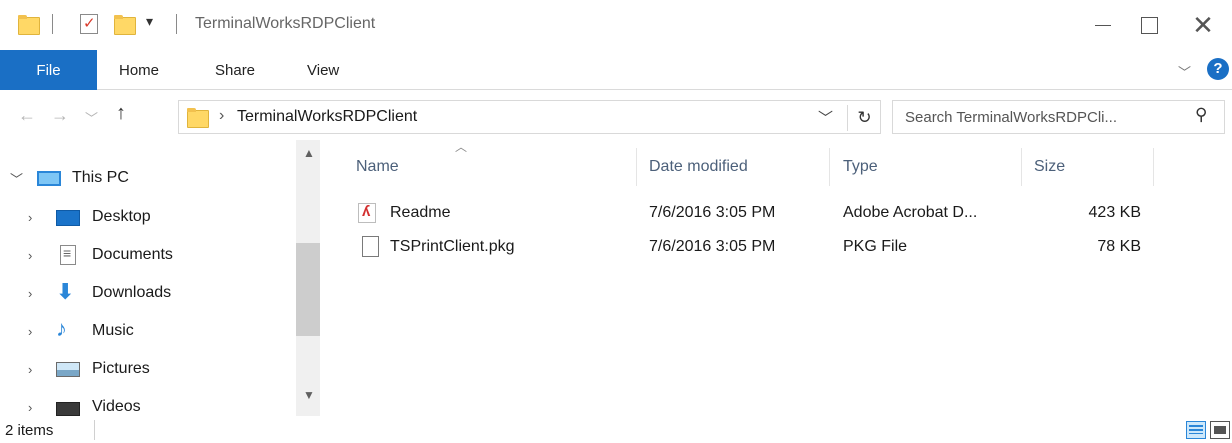 The image size is (1232, 443). What do you see at coordinates (488, 167) in the screenshot?
I see `column-header-name: Name` at bounding box center [488, 167].